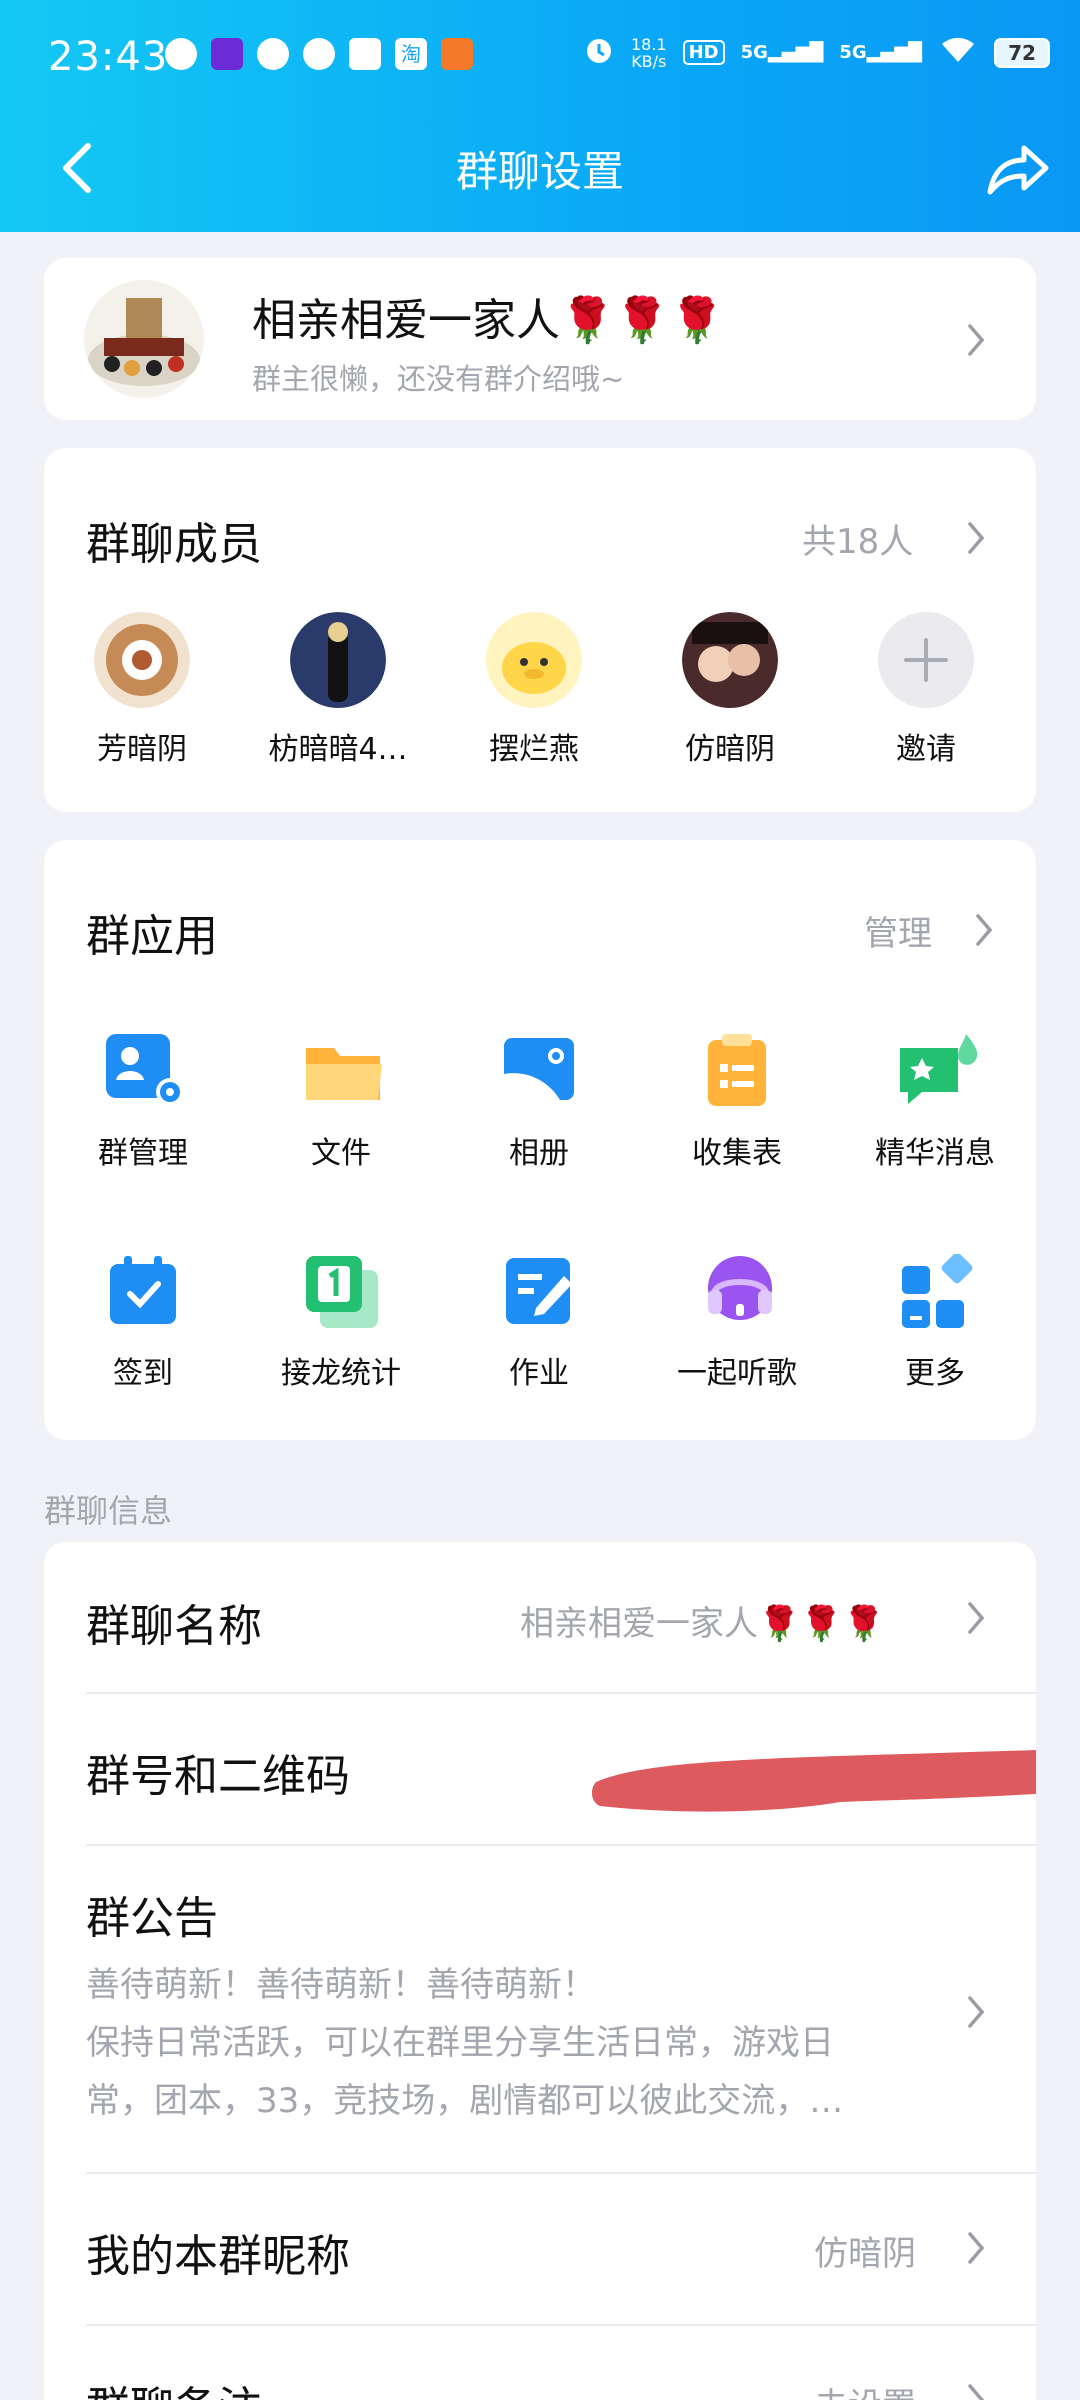 This screenshot has height=2400, width=1080. I want to click on app-homework: 作业, so click(539, 1323).